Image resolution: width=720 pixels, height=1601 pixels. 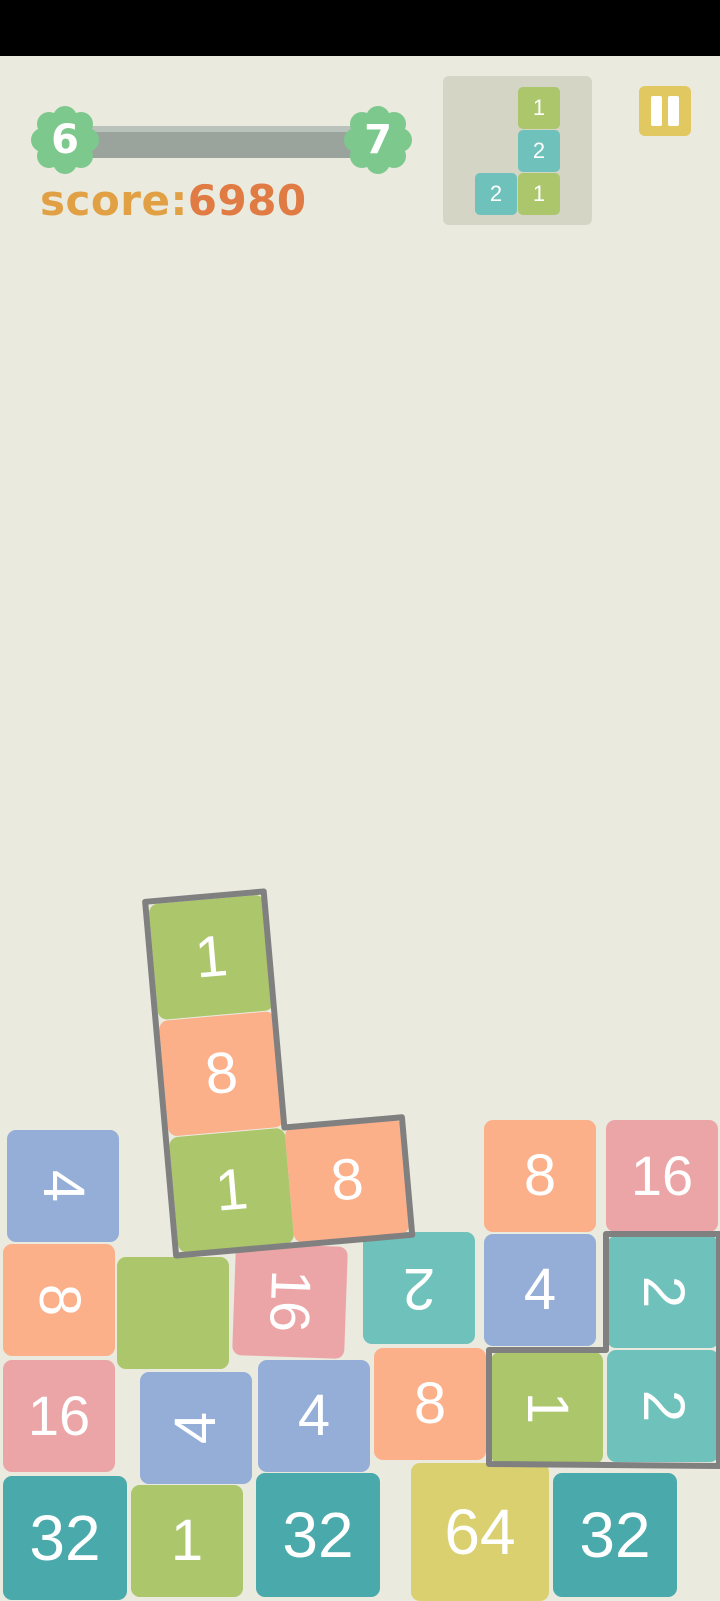 I want to click on landed-piece-outline, so click(x=603, y=1350).